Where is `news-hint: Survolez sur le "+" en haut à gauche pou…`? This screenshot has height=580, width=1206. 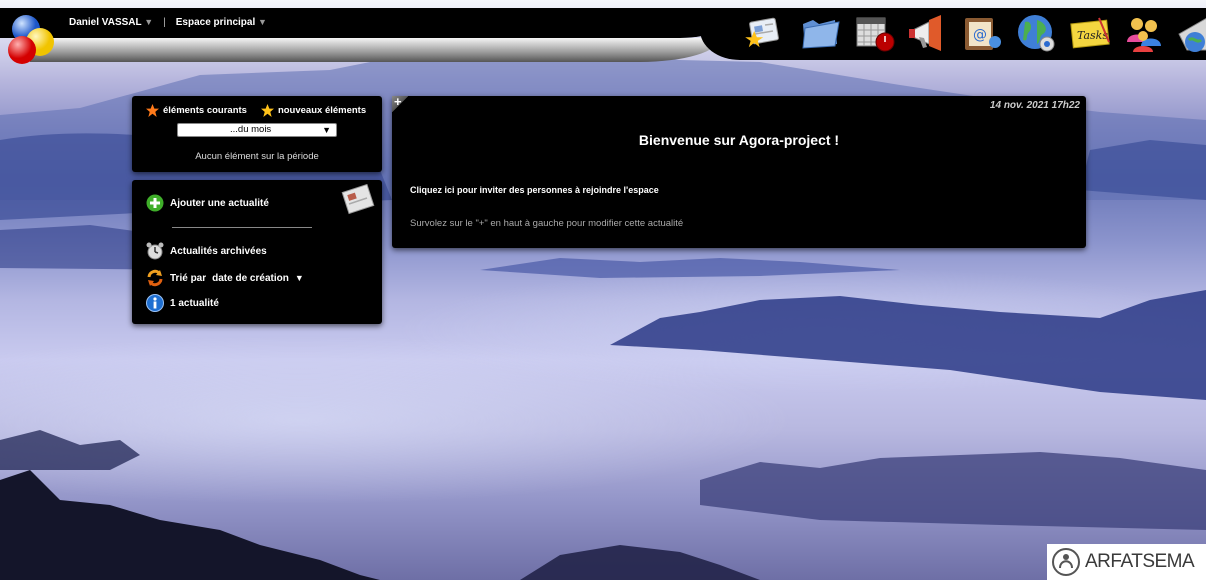
news-hint: Survolez sur le "+" en haut à gauche pou… is located at coordinates (547, 223).